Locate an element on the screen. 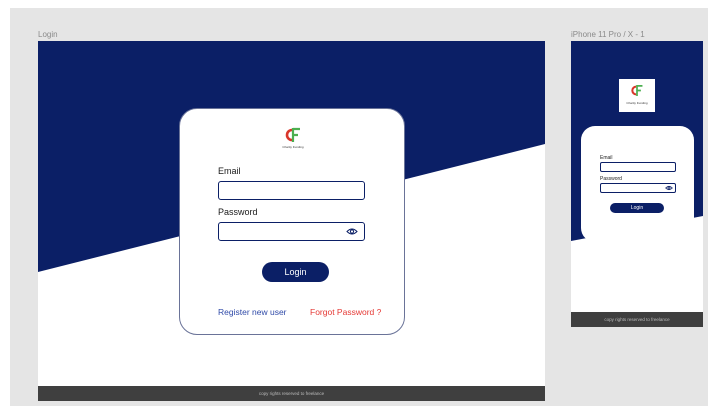 The height and width of the screenshot is (406, 708). mobile-eye-icon is located at coordinates (669, 188).